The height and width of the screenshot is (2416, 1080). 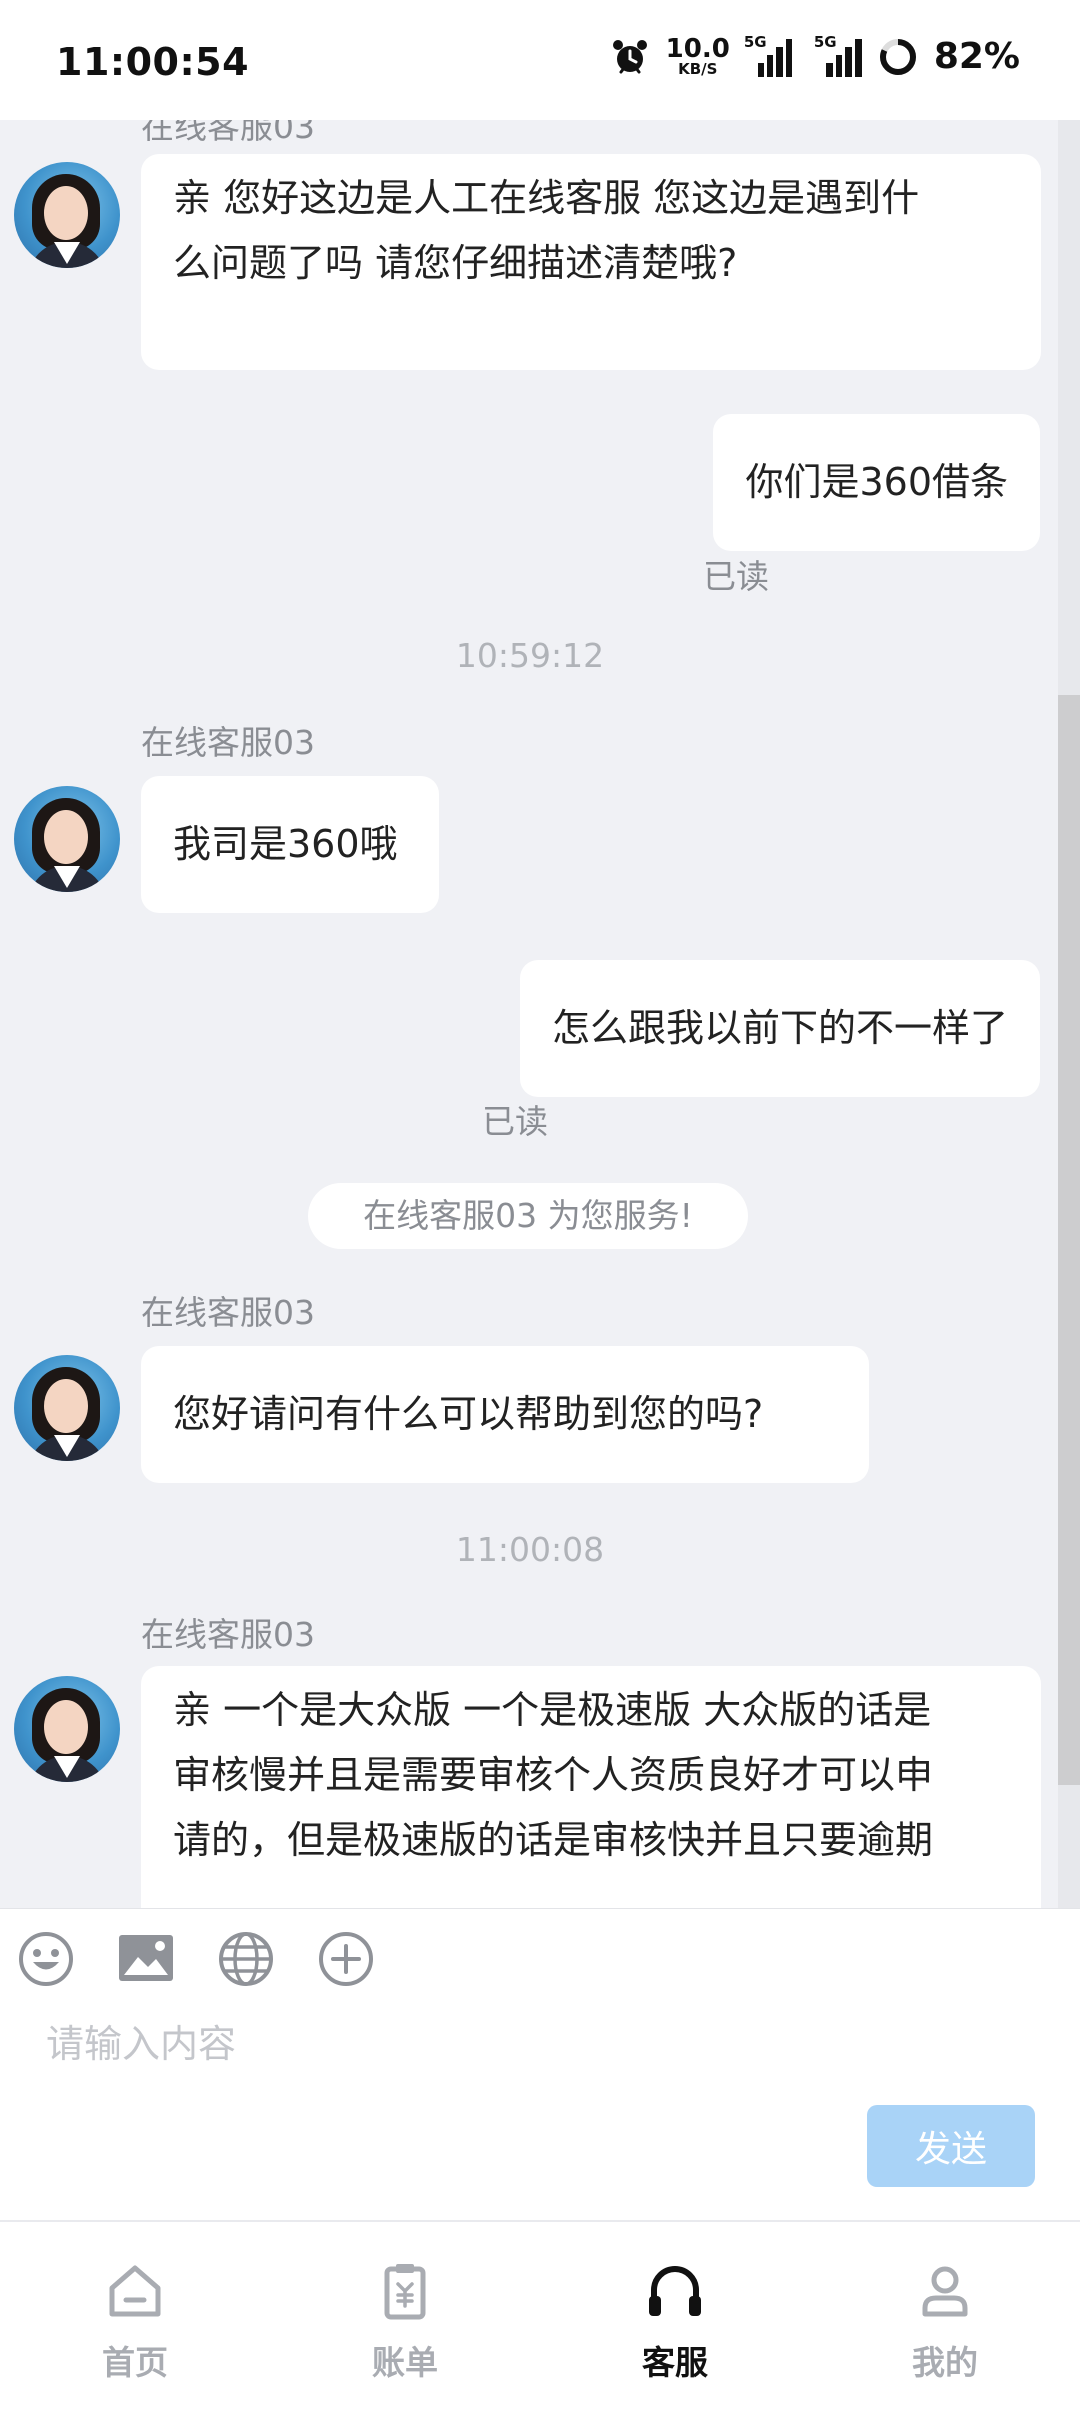 I want to click on status-bar: 11:00:54 10.0 KB/S 5G 5G 82%, so click(x=540, y=60).